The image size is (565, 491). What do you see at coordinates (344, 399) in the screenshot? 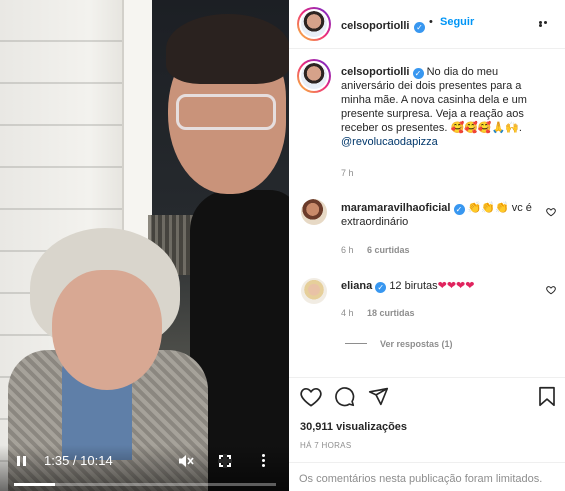
I see `comment-bubble-icon` at bounding box center [344, 399].